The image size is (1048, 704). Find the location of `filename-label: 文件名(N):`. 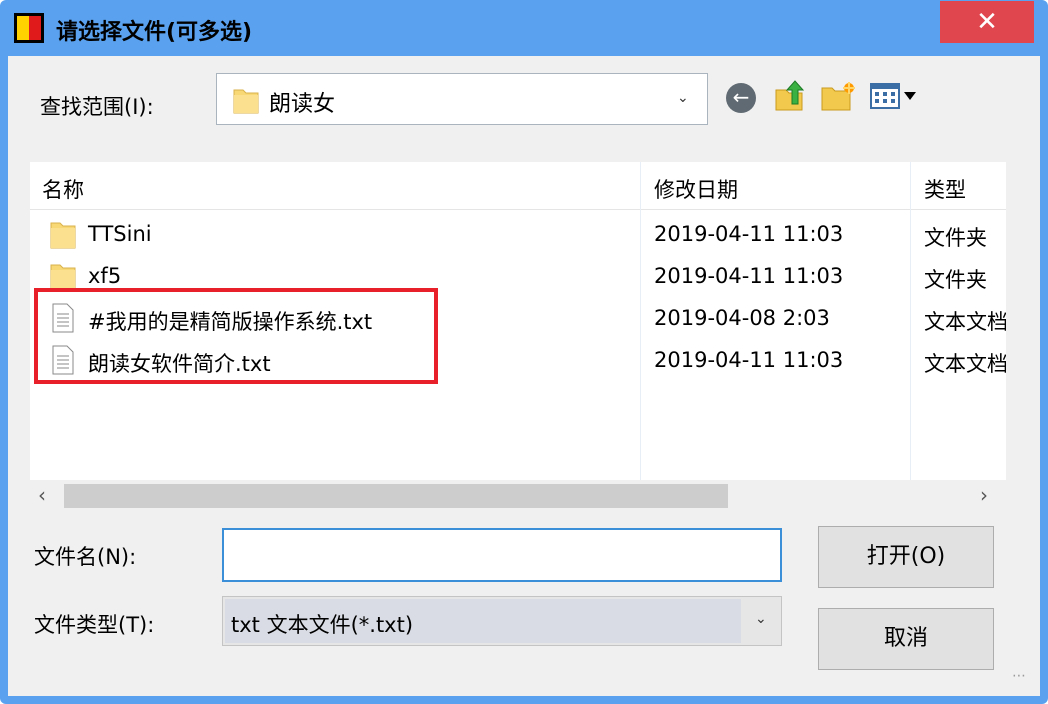

filename-label: 文件名(N): is located at coordinates (85, 557).